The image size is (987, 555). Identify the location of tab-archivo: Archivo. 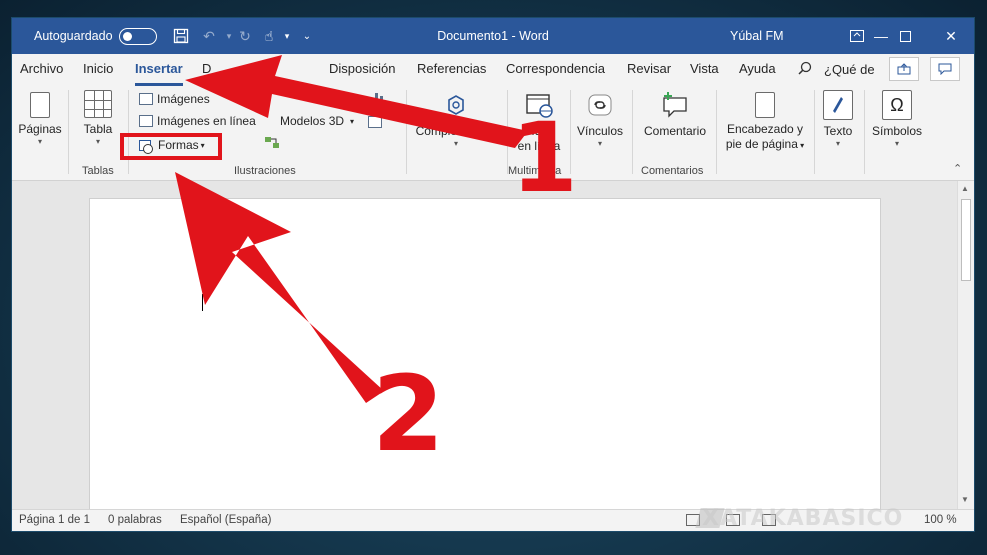
(41, 68).